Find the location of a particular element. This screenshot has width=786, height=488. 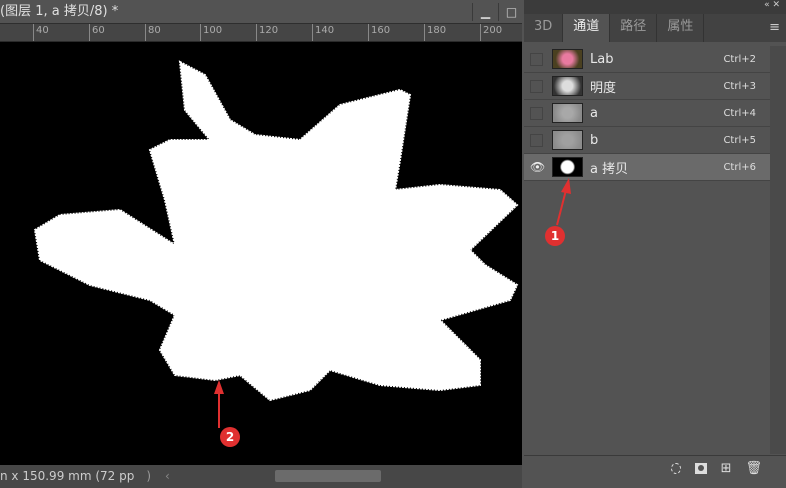

arrow-1-head is located at coordinates (566, 186).